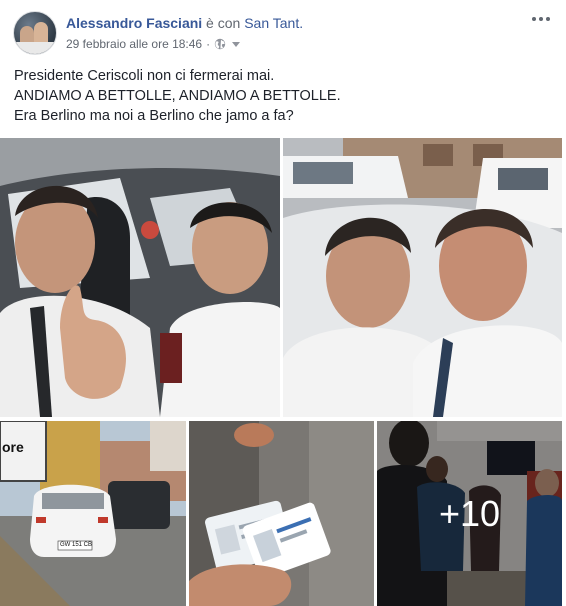 The image size is (566, 606). I want to click on more-options-icon, so click(541, 19).